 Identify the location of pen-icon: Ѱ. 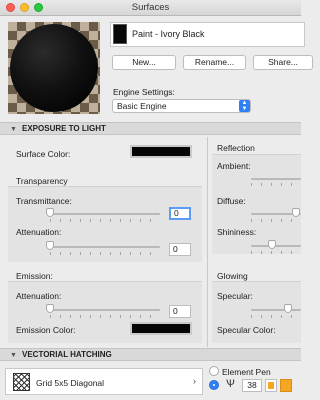
(230, 384).